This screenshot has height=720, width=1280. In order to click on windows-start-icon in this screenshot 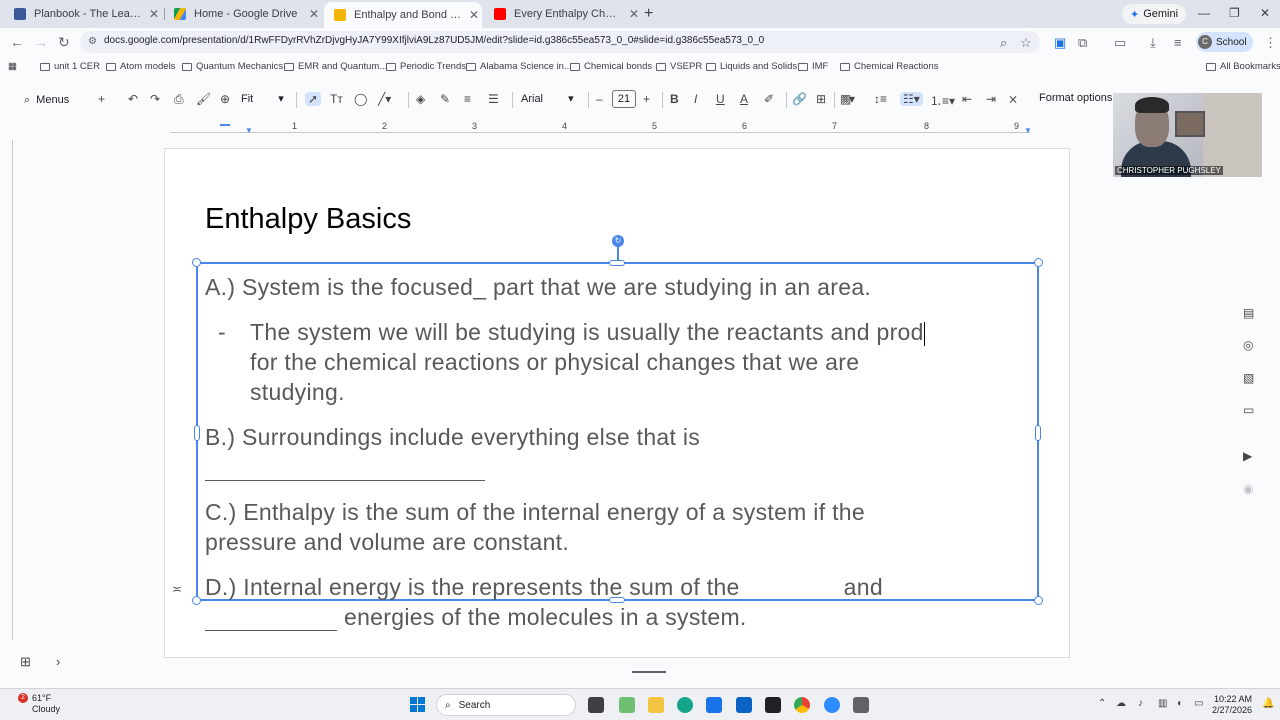, I will do `click(418, 705)`.